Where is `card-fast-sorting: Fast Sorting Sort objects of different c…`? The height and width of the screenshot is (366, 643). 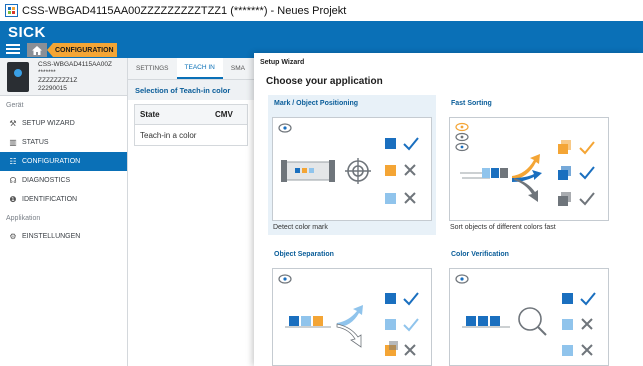 card-fast-sorting: Fast Sorting Sort objects of different c… is located at coordinates (529, 165).